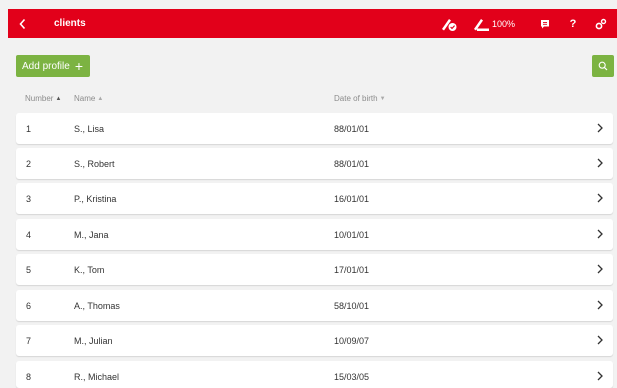  I want to click on top-bar: clients 100% ?, so click(312, 23).